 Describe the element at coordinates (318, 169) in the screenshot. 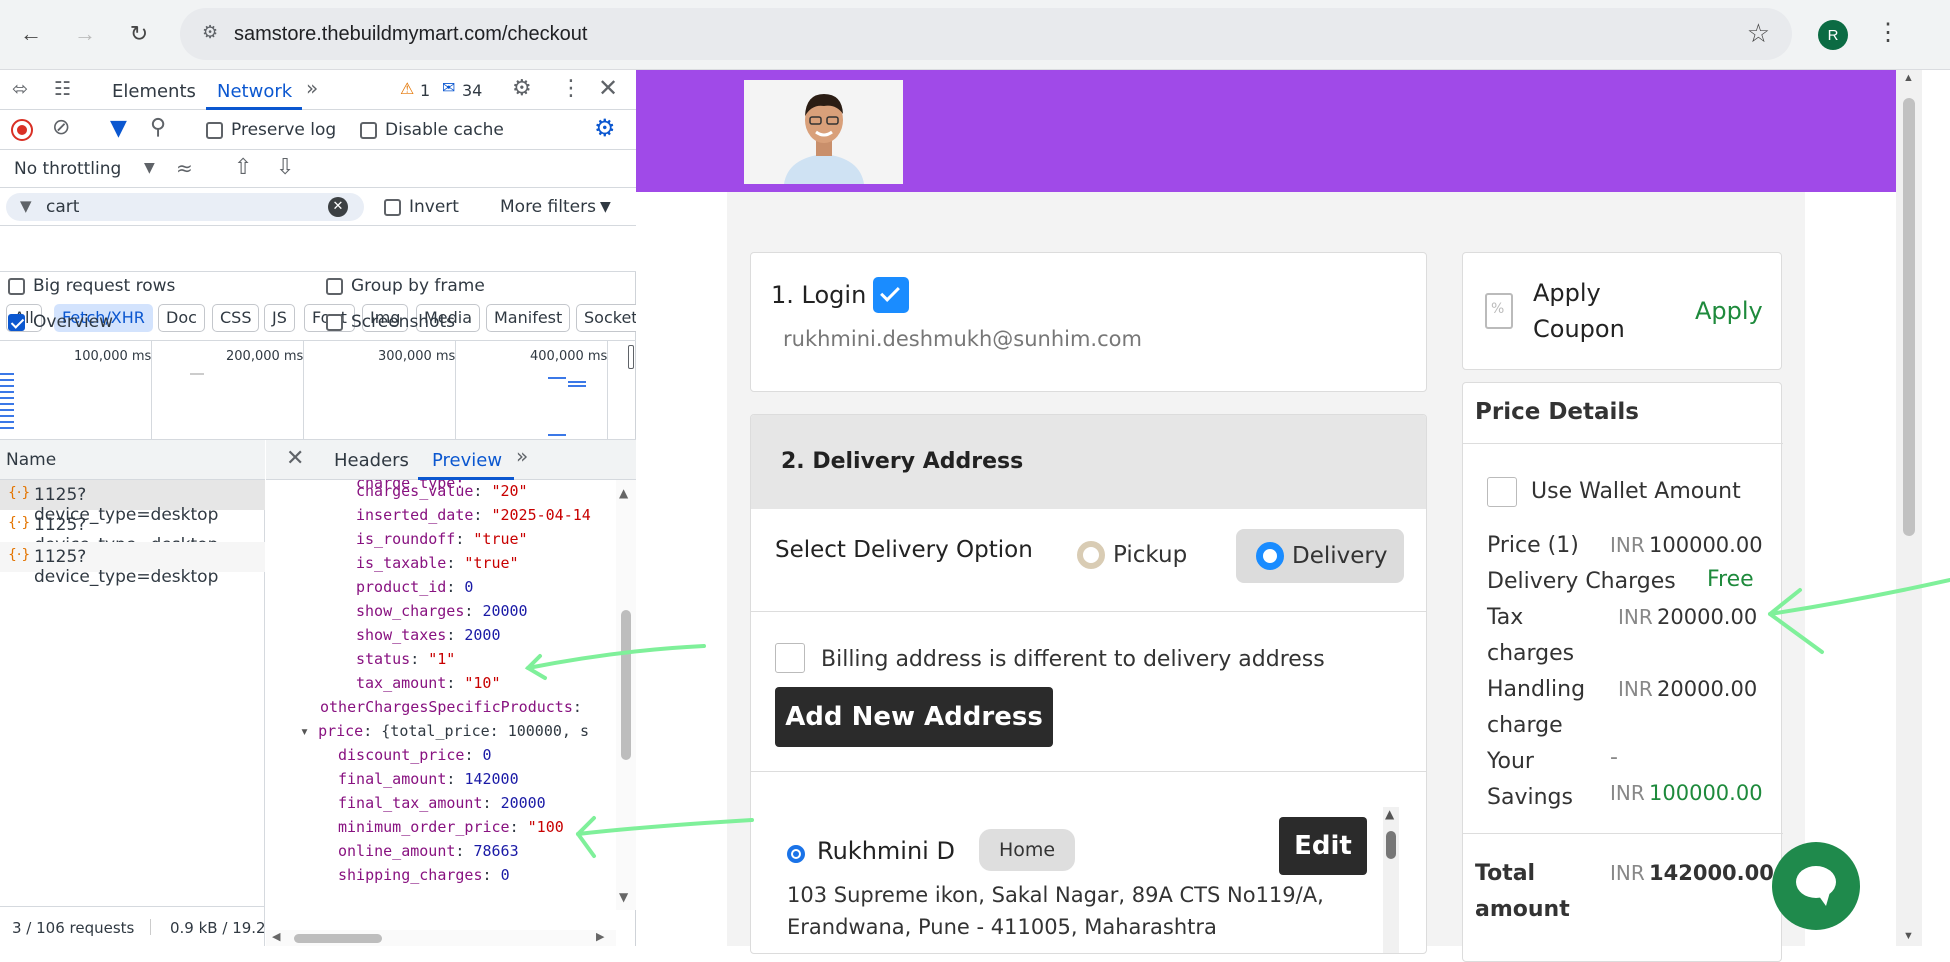

I see `throttling-row: No throttling ▼ ≈ ⇧ ⇩` at that location.